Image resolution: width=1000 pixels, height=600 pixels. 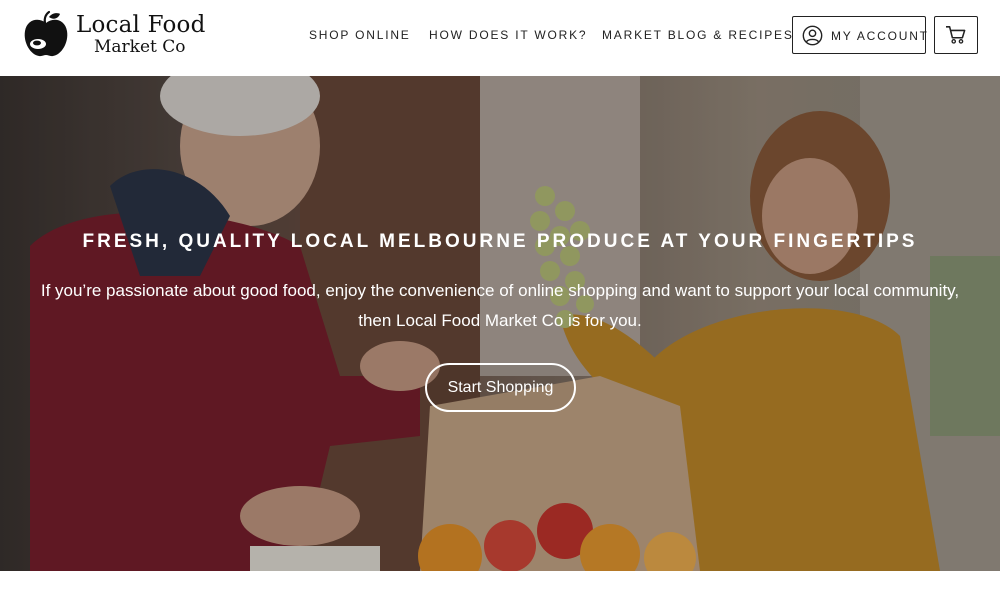 I want to click on nav-shop-online: SHOP ONLINE, so click(x=360, y=35).